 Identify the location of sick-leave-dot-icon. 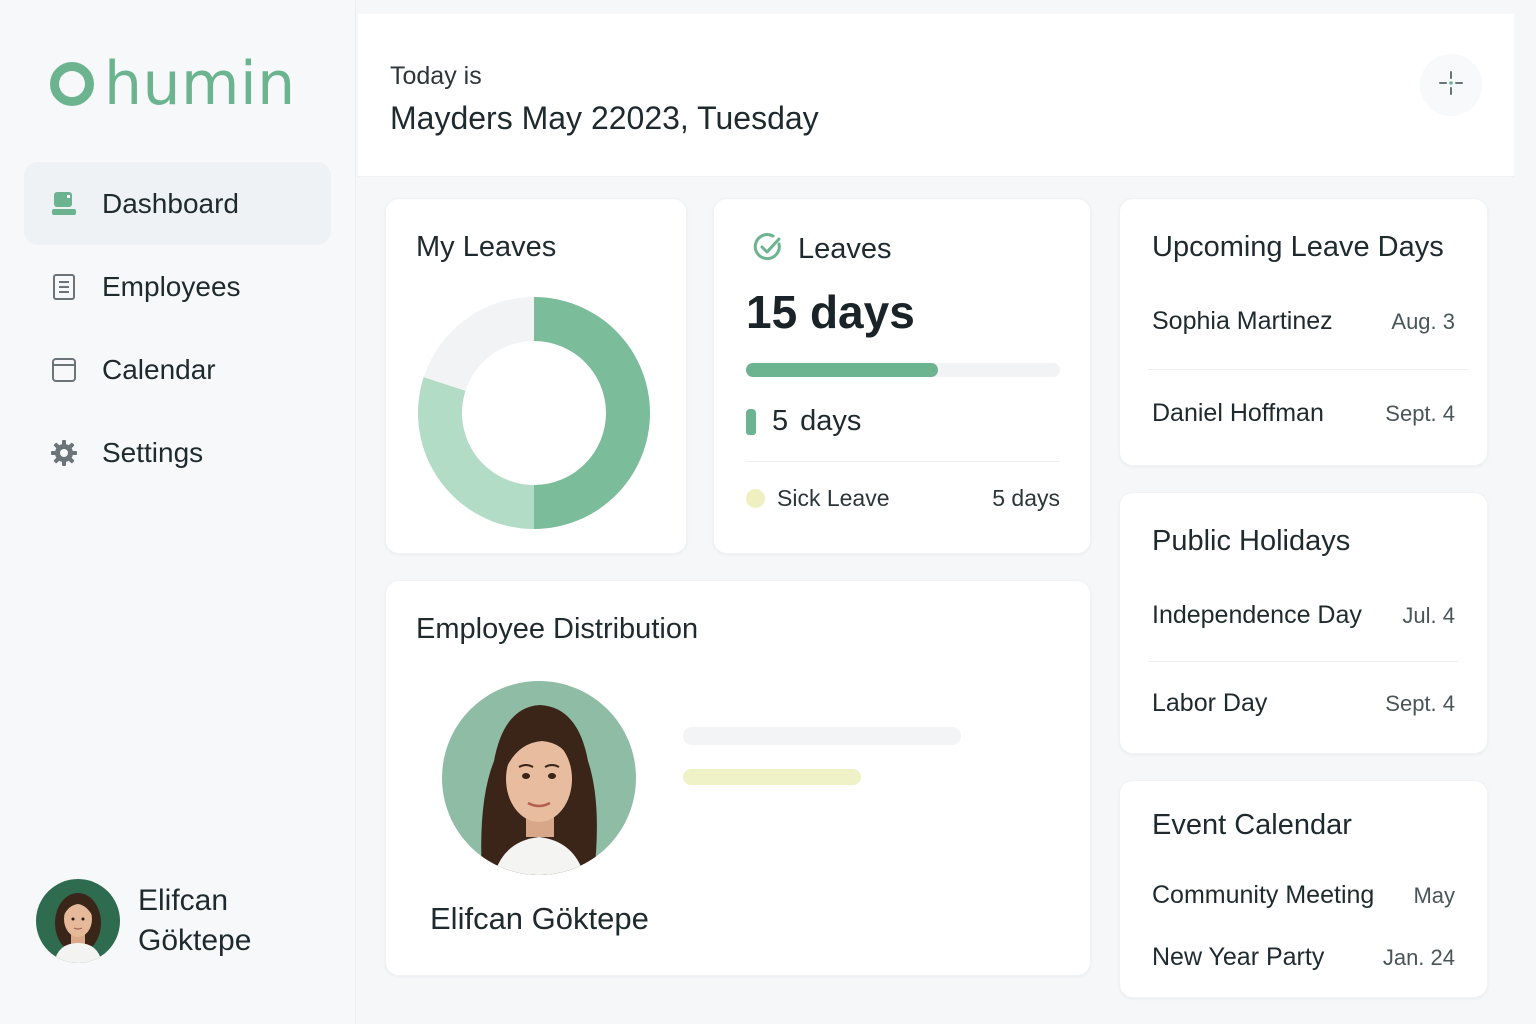
(755, 498).